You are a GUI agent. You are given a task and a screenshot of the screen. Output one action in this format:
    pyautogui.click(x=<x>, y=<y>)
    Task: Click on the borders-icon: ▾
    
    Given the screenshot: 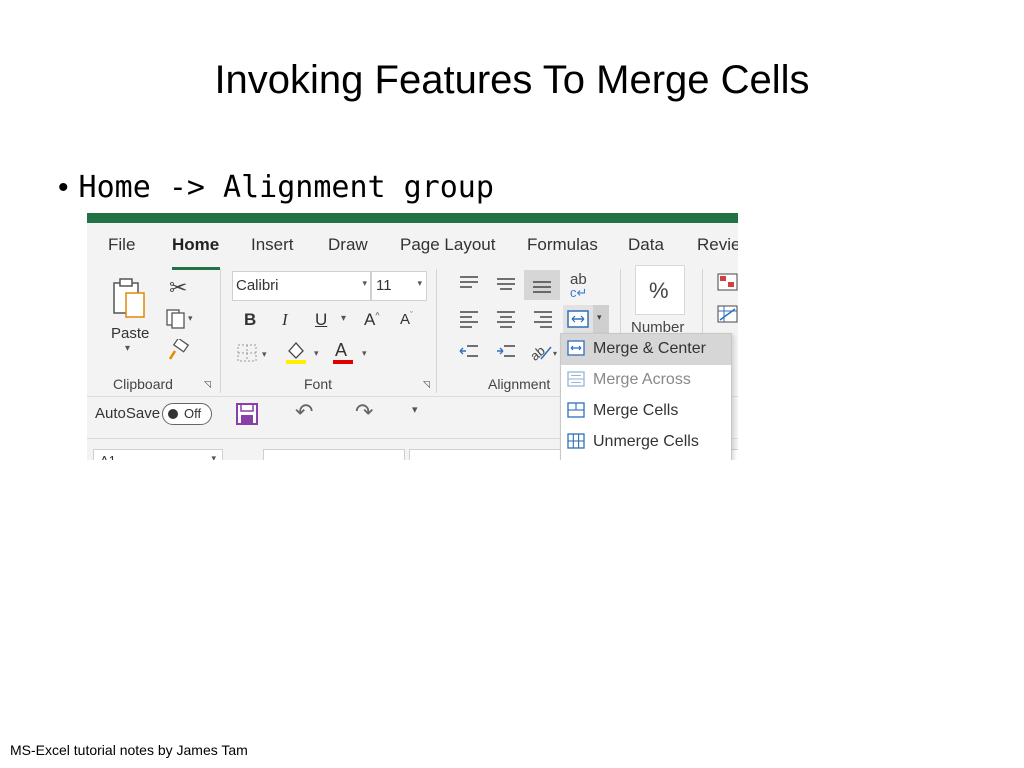 What is the action you would take?
    pyautogui.click(x=253, y=353)
    